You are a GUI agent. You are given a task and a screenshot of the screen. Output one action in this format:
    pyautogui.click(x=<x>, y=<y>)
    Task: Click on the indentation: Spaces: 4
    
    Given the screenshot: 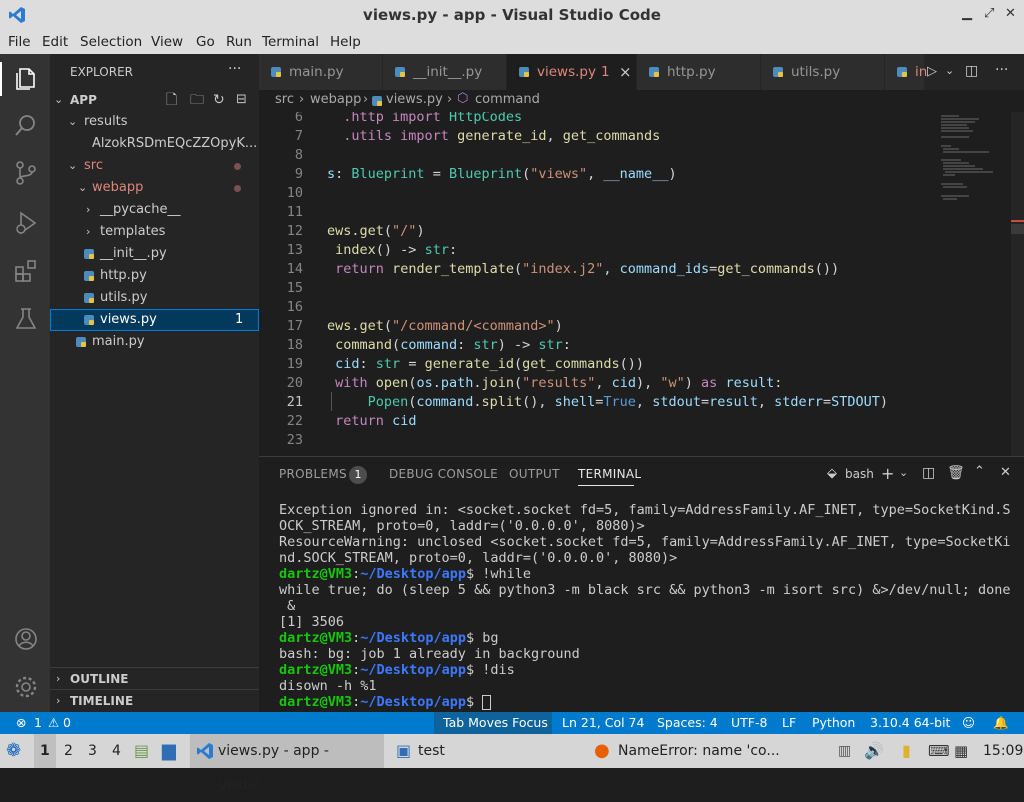 What is the action you would take?
    pyautogui.click(x=687, y=722)
    